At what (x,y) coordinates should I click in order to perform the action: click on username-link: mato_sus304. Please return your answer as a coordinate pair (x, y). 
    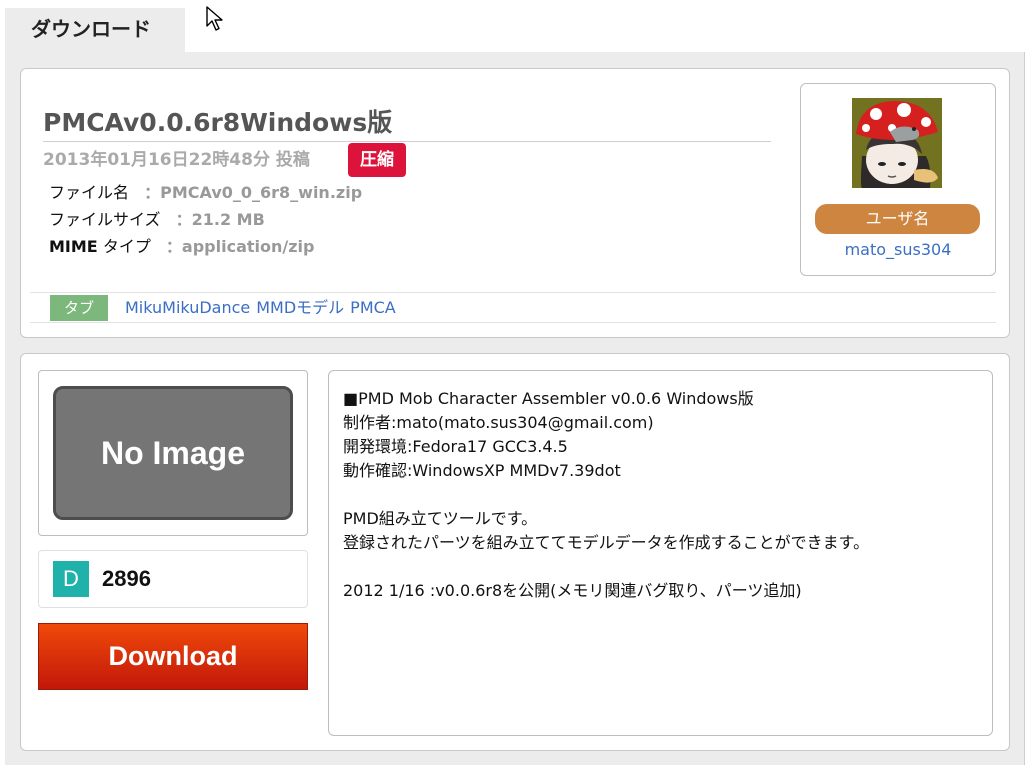
    Looking at the image, I should click on (898, 249).